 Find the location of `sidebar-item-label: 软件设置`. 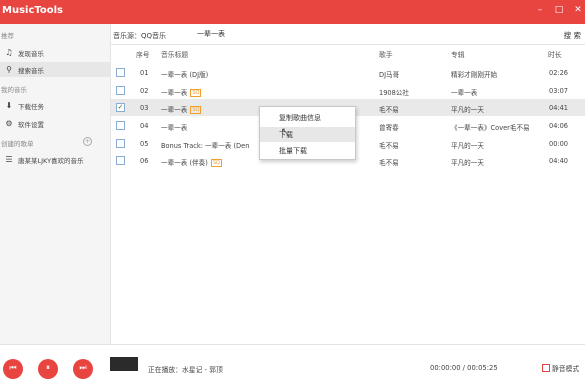

sidebar-item-label: 软件设置 is located at coordinates (31, 124).